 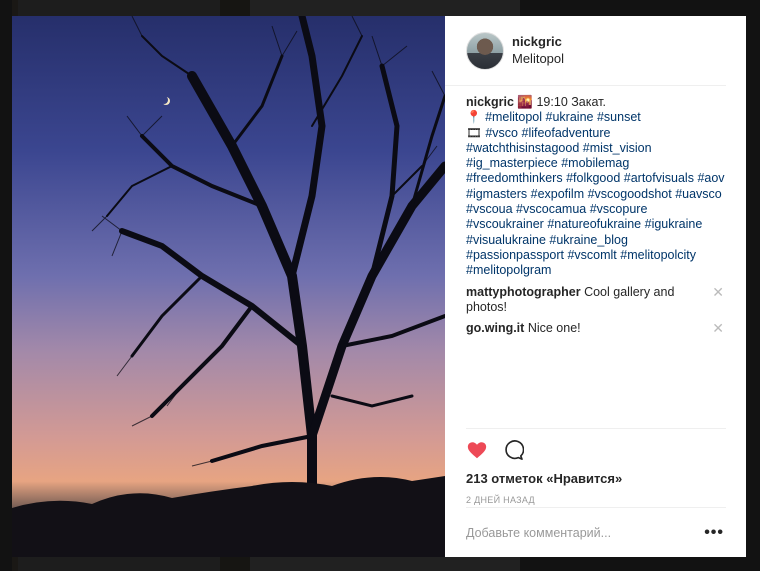 I want to click on hashtag: #vsco, so click(x=501, y=133).